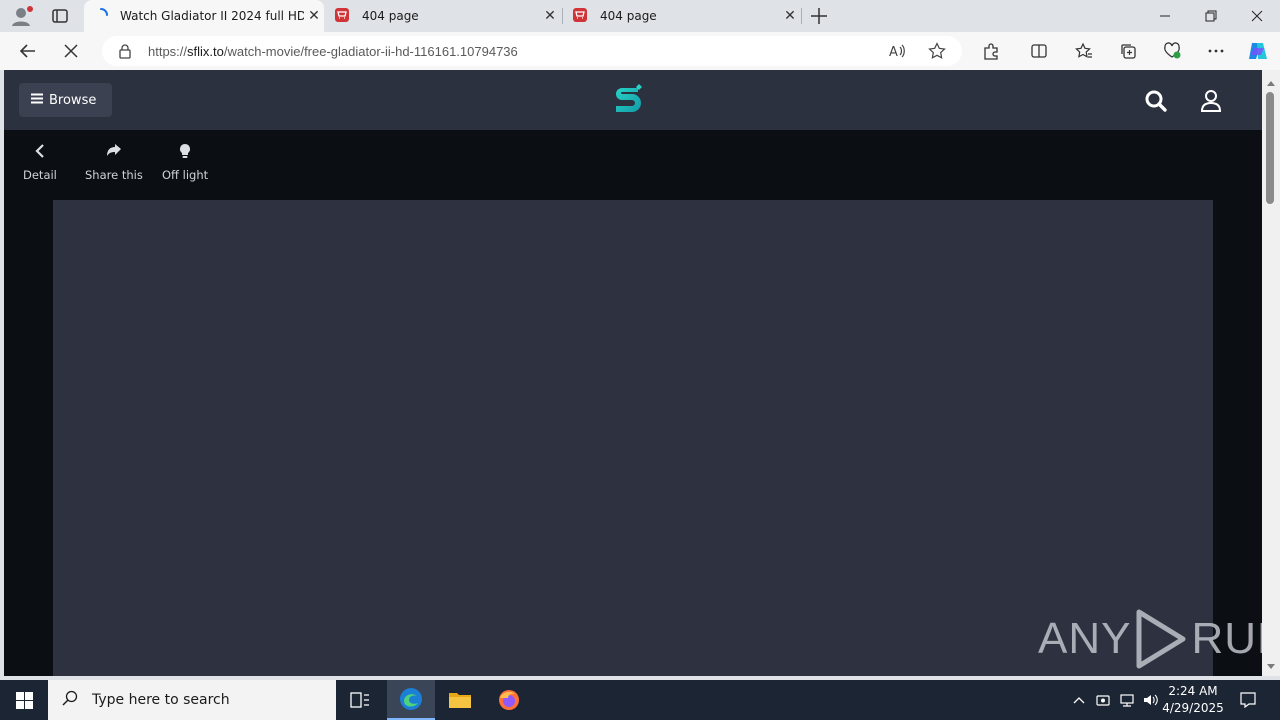  What do you see at coordinates (1161, 639) in the screenshot?
I see `play-triangle-icon` at bounding box center [1161, 639].